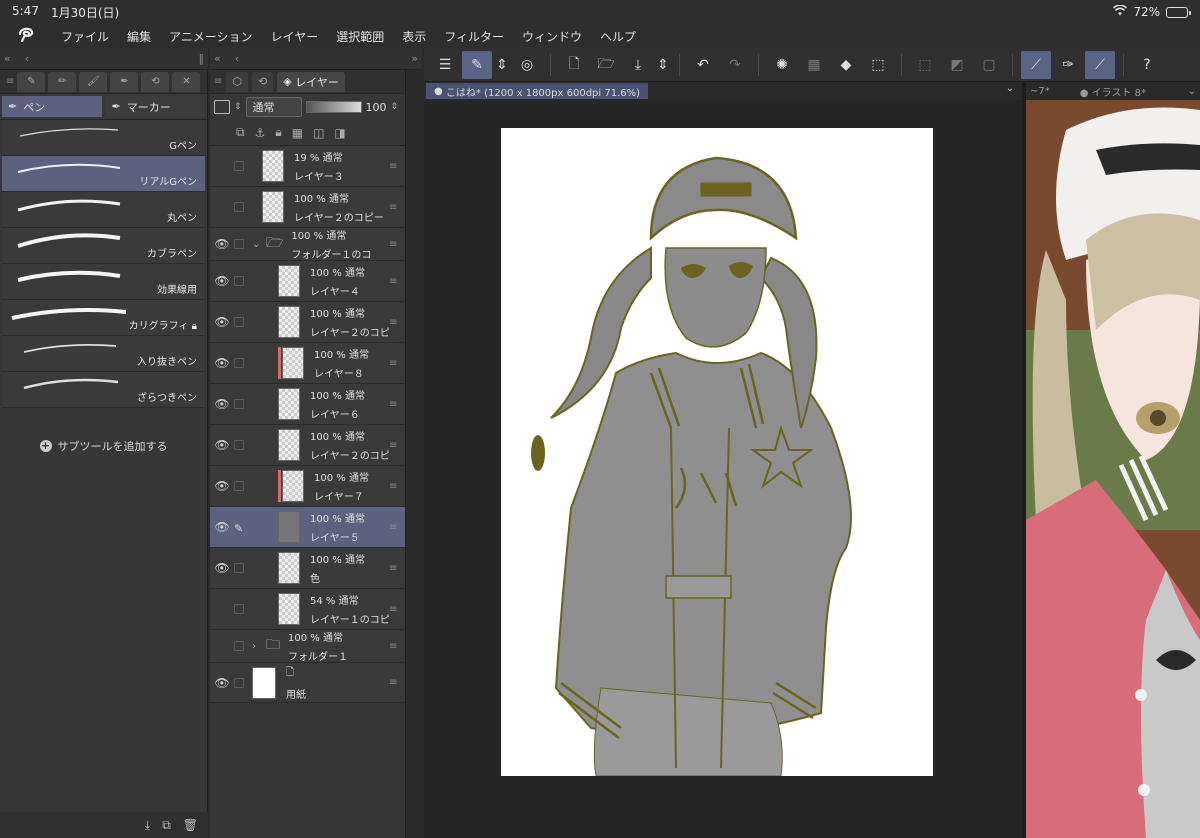  I want to click on lock-layer-icon: 🔒︎, so click(278, 132).